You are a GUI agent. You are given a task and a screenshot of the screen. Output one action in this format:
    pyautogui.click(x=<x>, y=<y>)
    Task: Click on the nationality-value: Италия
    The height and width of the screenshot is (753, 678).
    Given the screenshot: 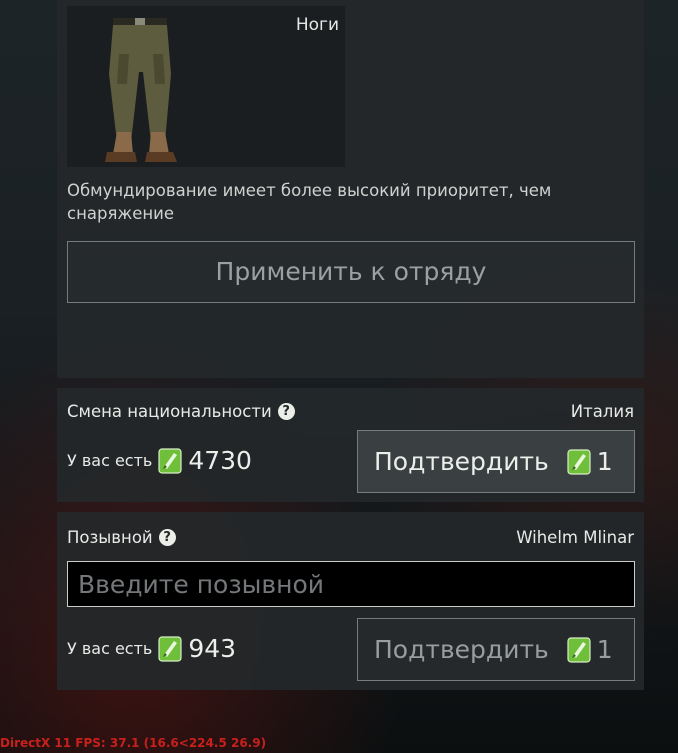 What is the action you would take?
    pyautogui.click(x=602, y=411)
    